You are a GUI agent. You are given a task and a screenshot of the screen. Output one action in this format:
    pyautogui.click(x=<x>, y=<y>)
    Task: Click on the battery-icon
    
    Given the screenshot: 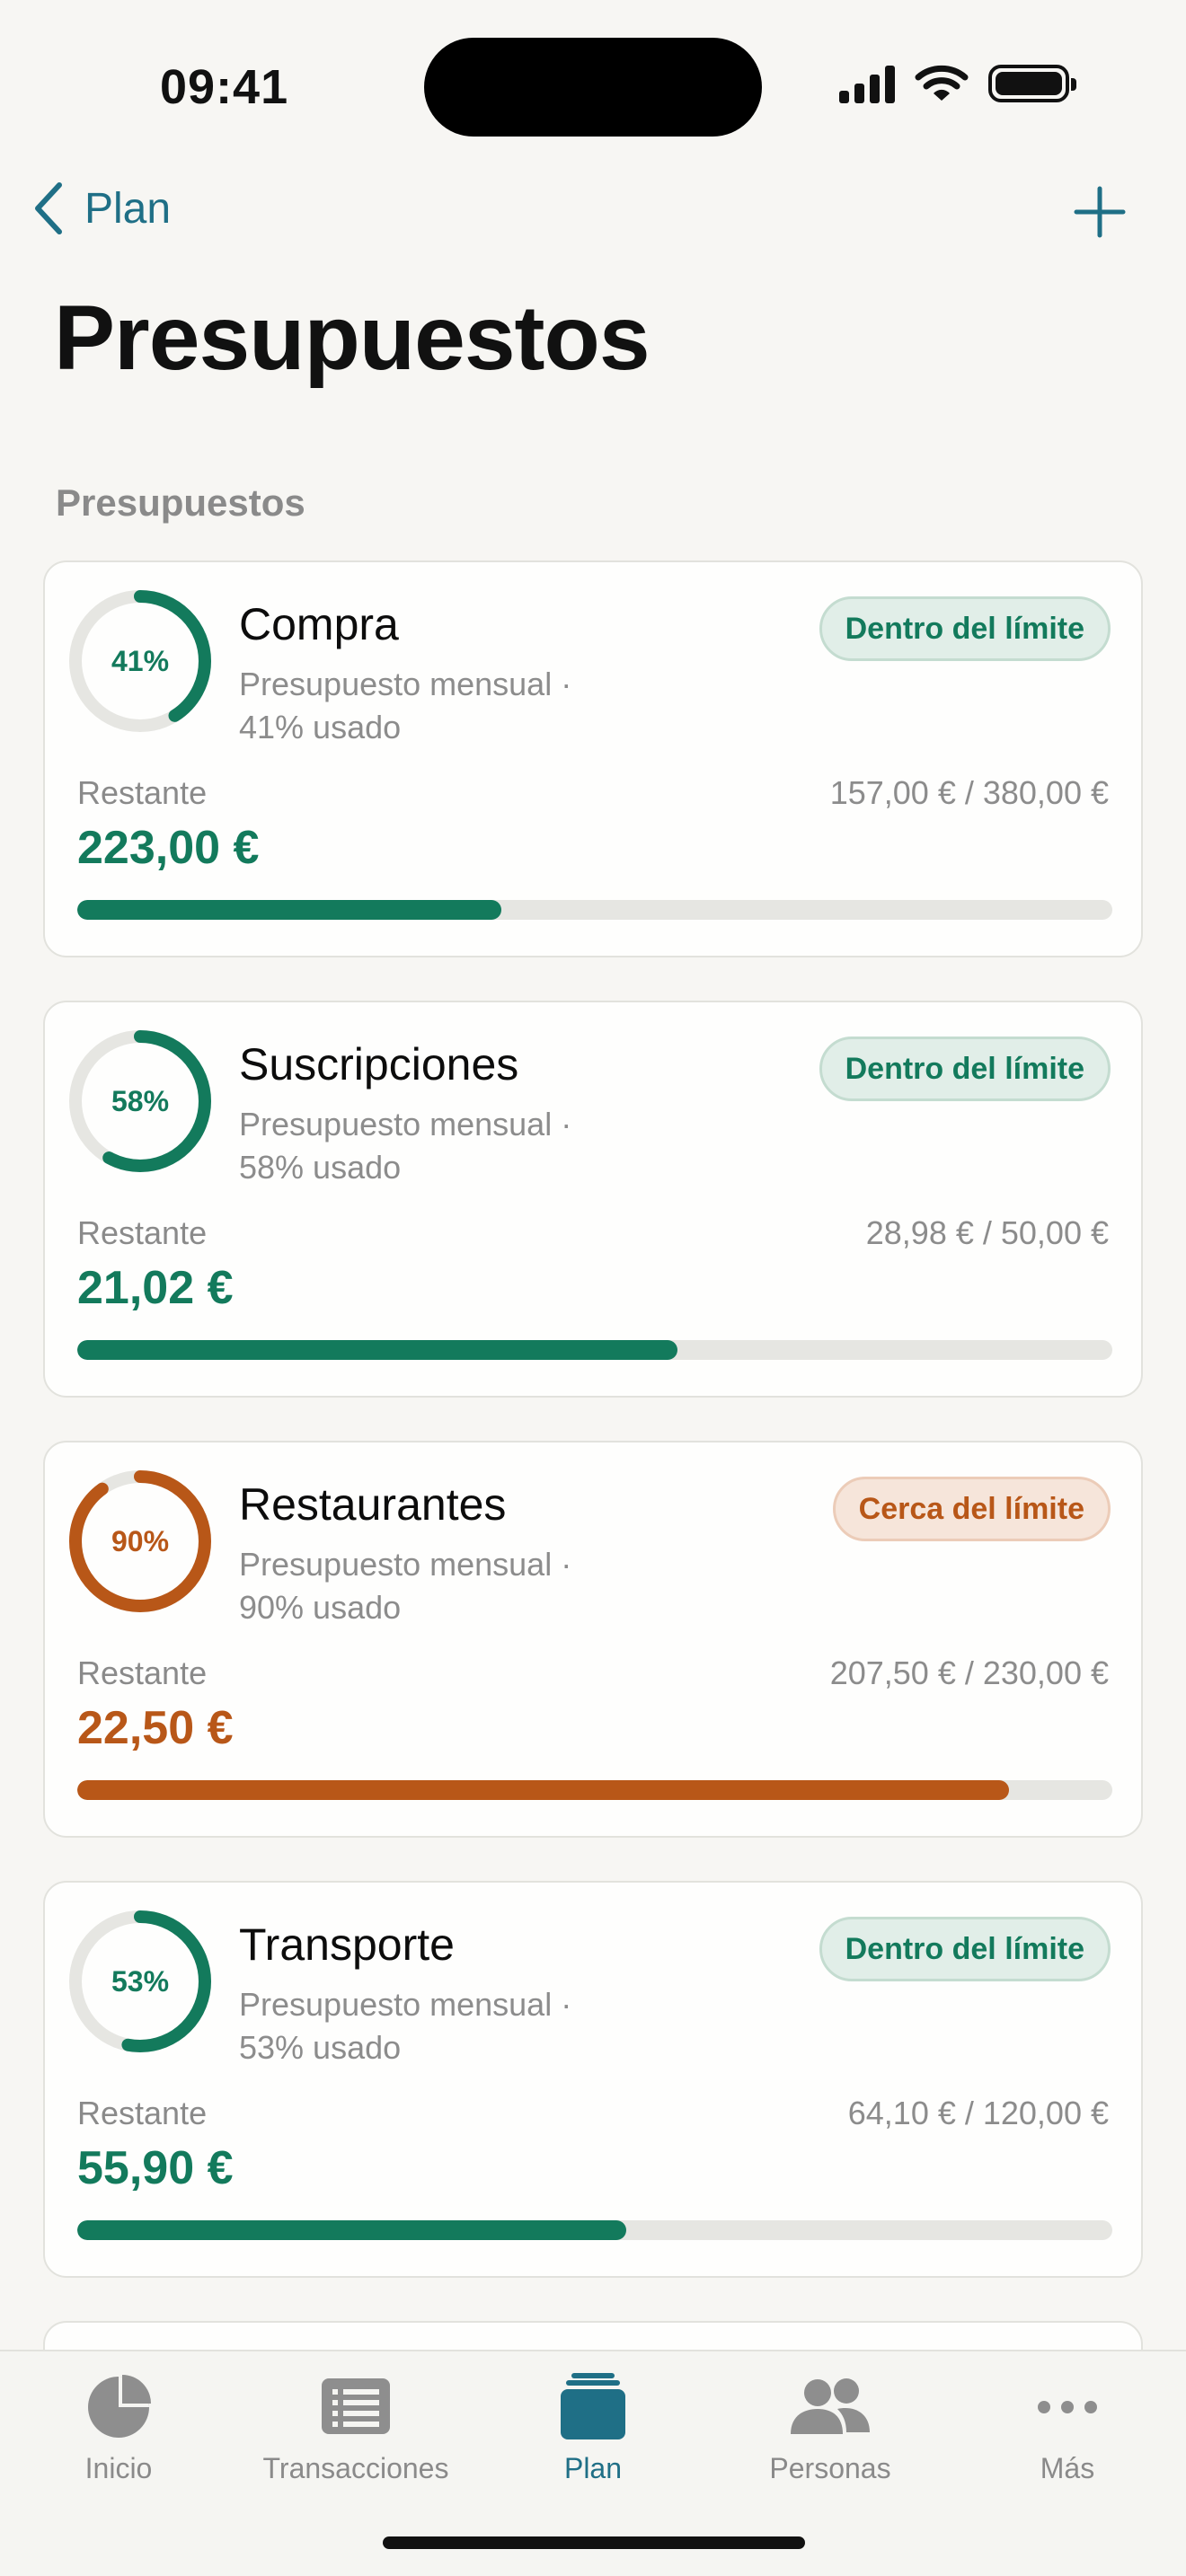 What is the action you would take?
    pyautogui.click(x=1032, y=83)
    